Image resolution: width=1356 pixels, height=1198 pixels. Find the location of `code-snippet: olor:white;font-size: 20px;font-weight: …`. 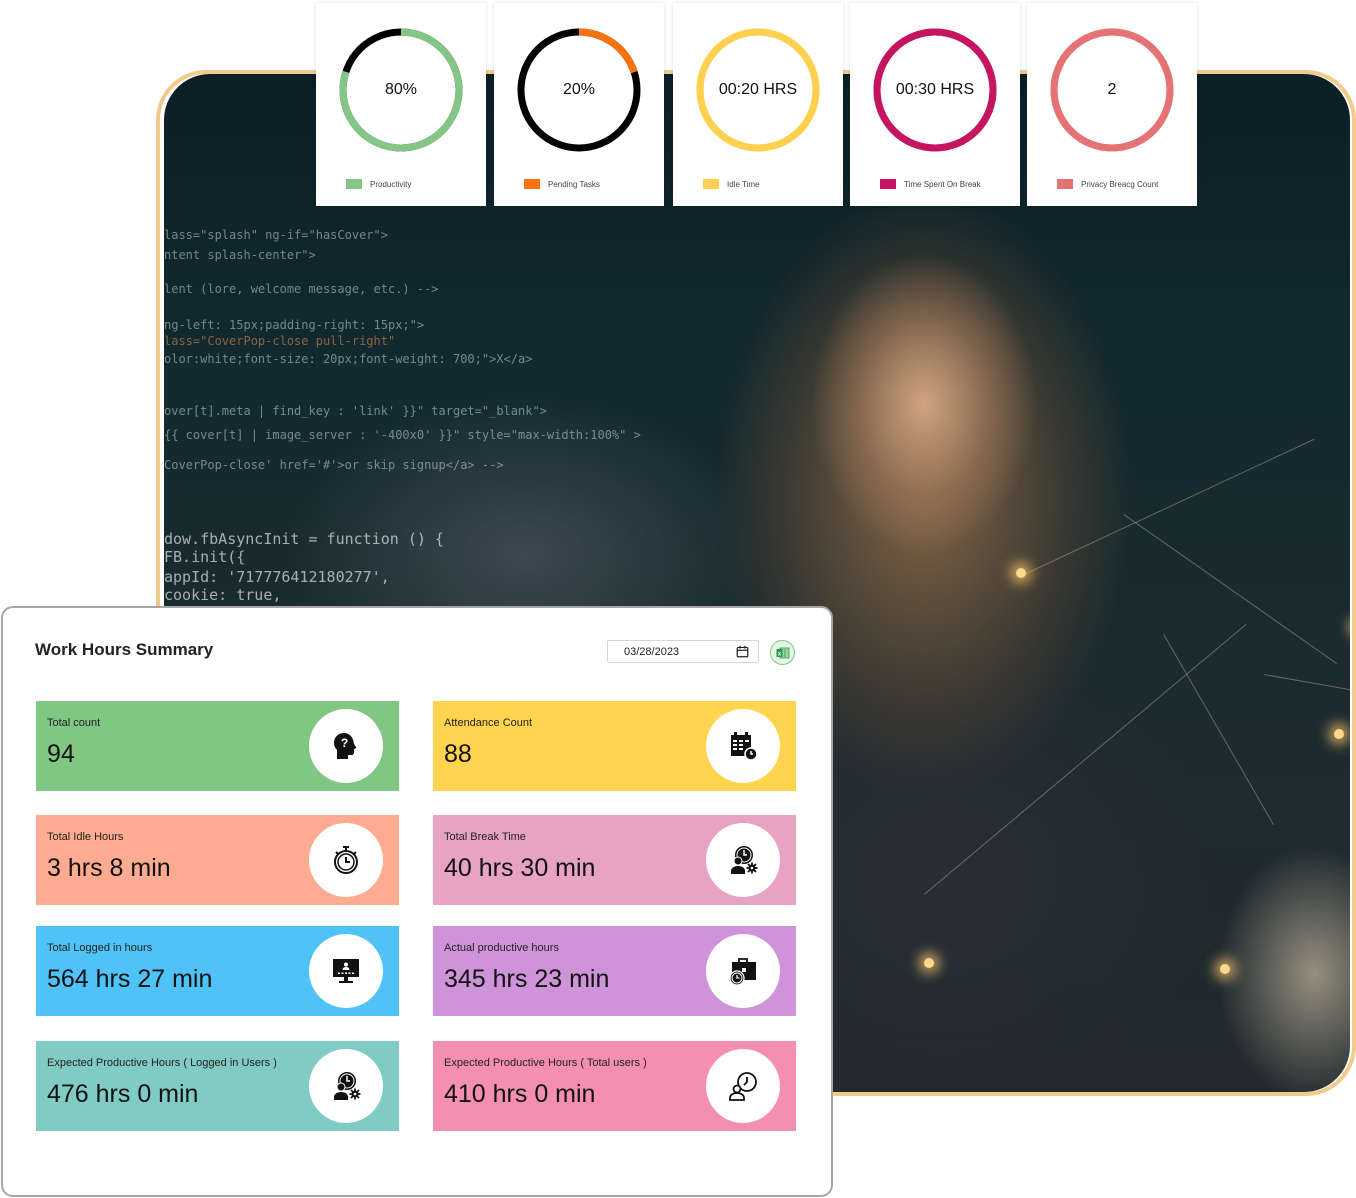

code-snippet: olor:white;font-size: 20px;font-weight: … is located at coordinates (348, 359).